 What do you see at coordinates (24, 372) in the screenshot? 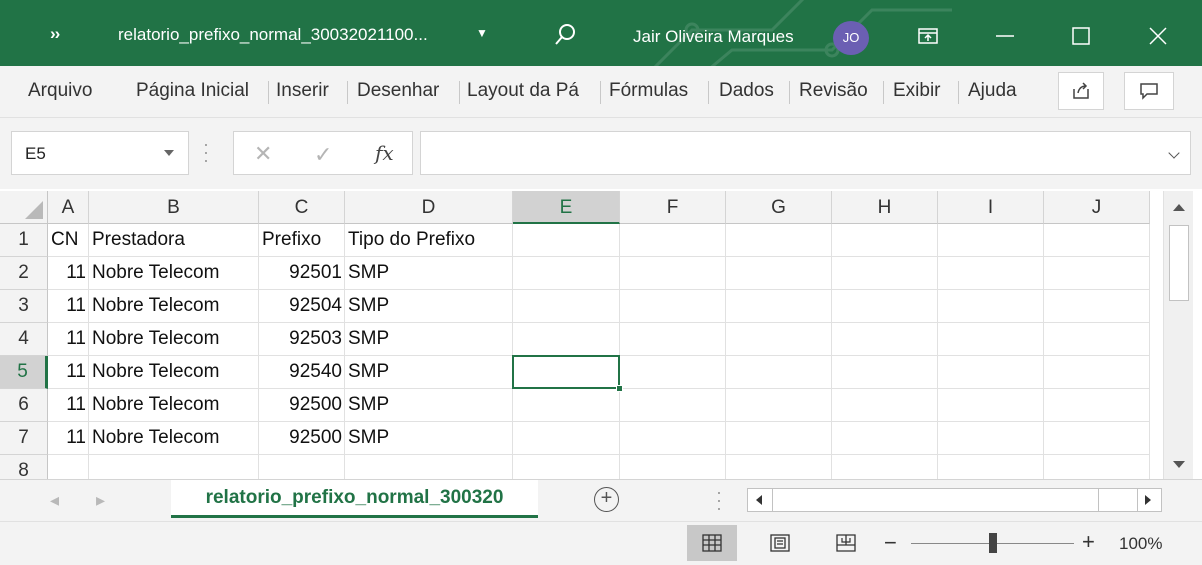
I see `row-header-5: 5` at bounding box center [24, 372].